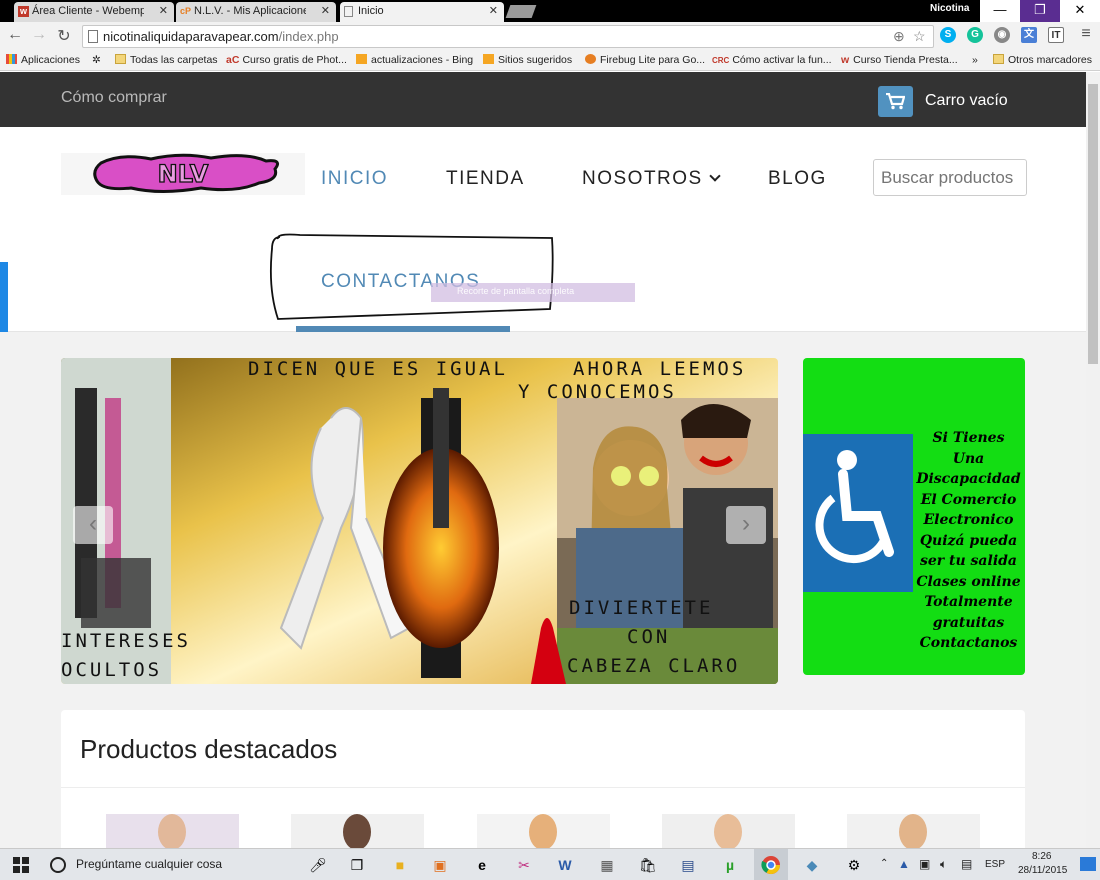 The image size is (1100, 880). I want to click on page-favicon, so click(348, 11).